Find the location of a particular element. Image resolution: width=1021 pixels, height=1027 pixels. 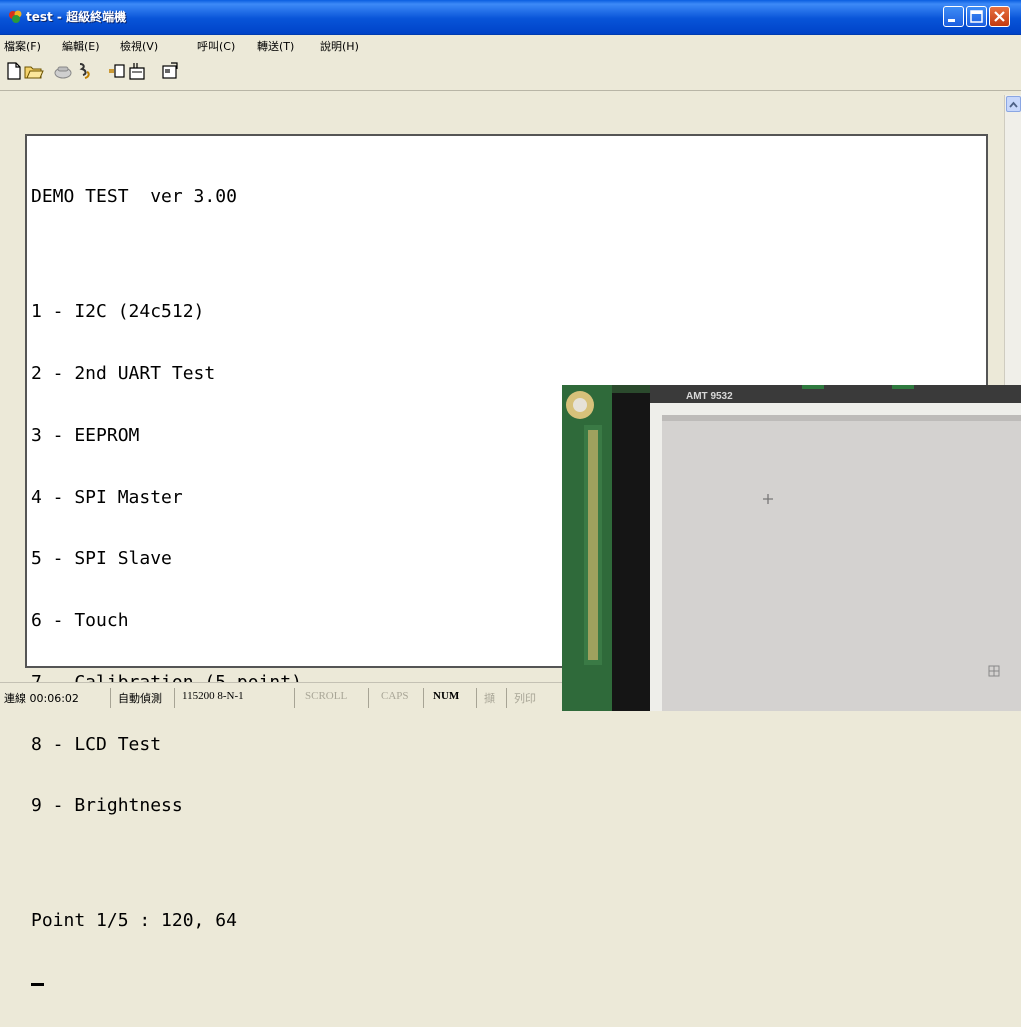

menu-line: 8 - LCD Test is located at coordinates (96, 744).